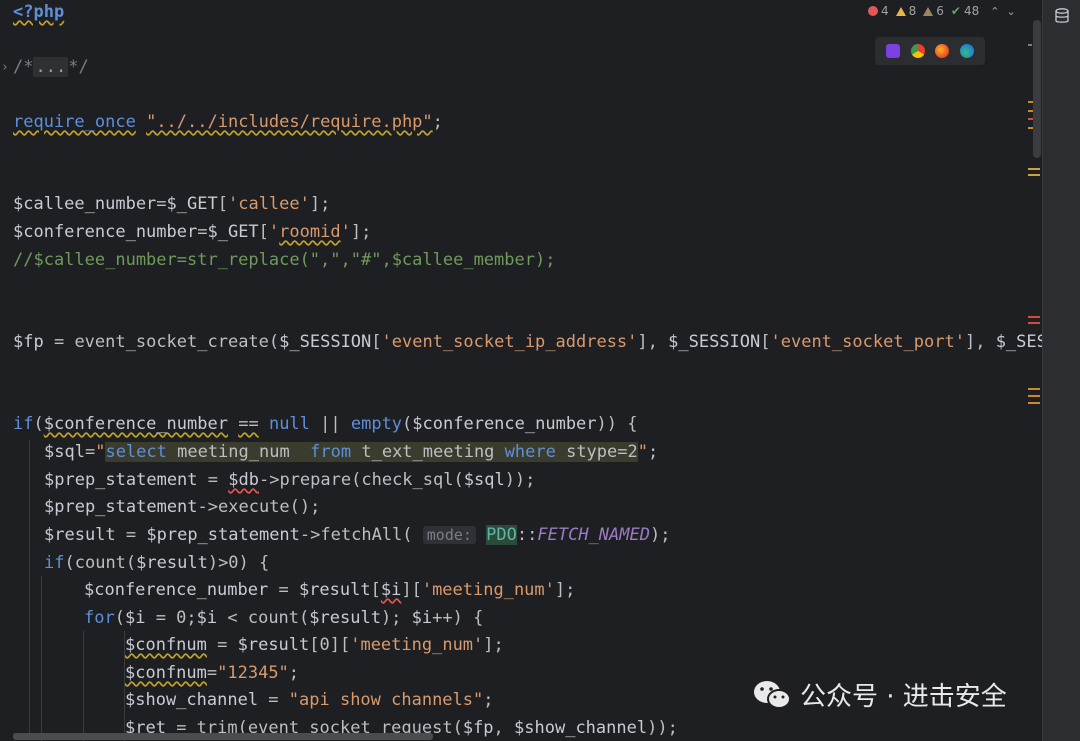 The width and height of the screenshot is (1080, 741). Describe the element at coordinates (289, 122) in the screenshot. I see `string-literal: "../../includes/require.php"` at that location.